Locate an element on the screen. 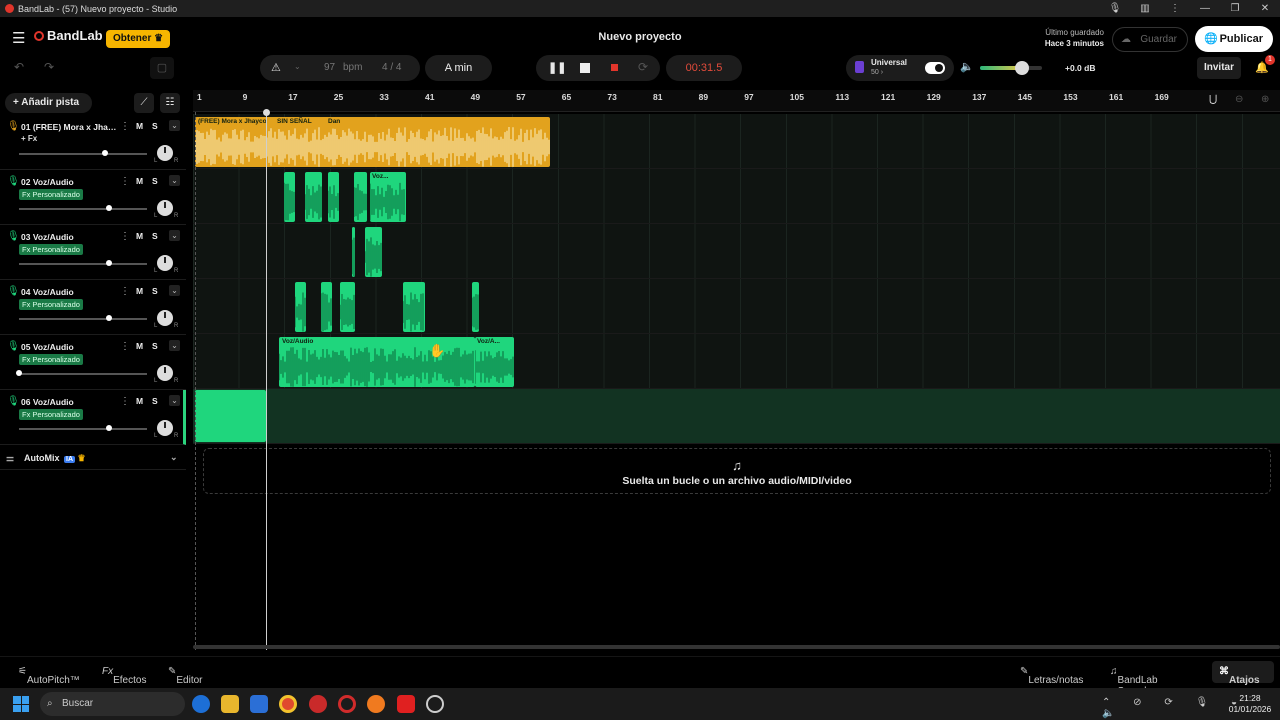  loop-icon: ⟳ is located at coordinates (643, 67).